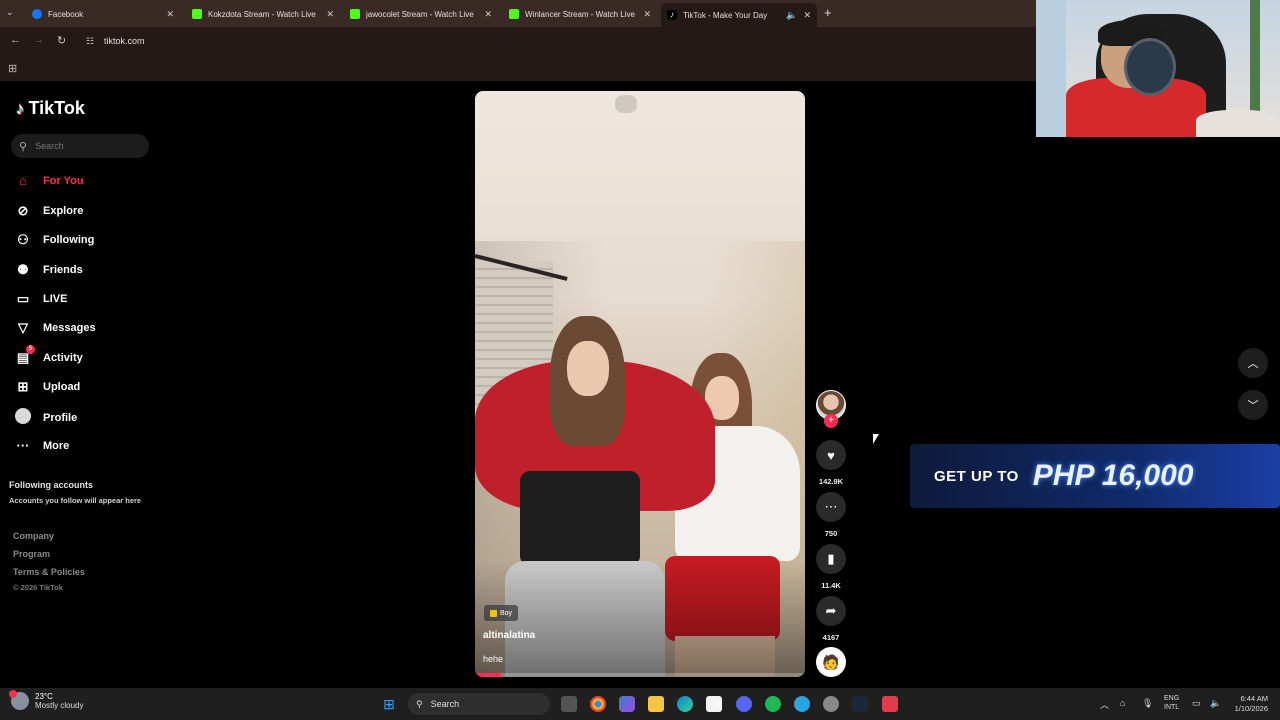 The height and width of the screenshot is (720, 1280). What do you see at coordinates (598, 704) in the screenshot?
I see `chrome-icon` at bounding box center [598, 704].